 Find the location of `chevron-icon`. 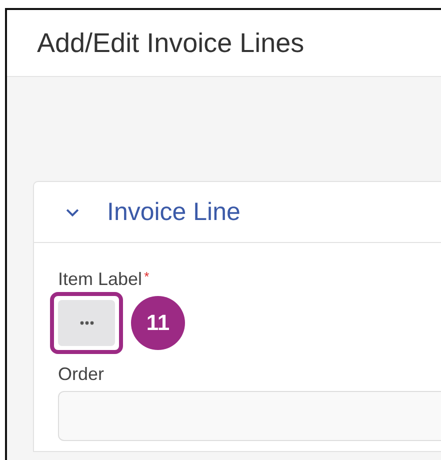

chevron-icon is located at coordinates (72, 212).